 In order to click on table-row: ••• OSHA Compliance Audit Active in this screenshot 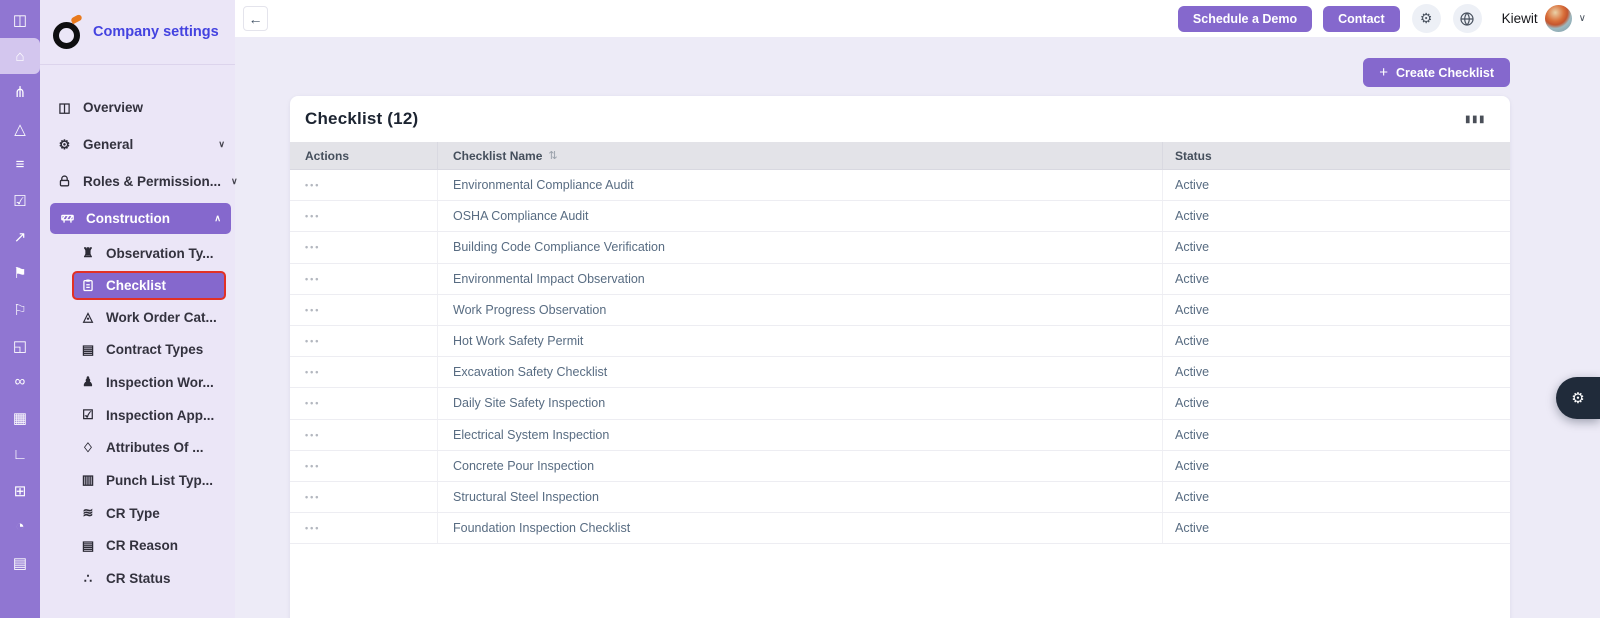, I will do `click(900, 217)`.